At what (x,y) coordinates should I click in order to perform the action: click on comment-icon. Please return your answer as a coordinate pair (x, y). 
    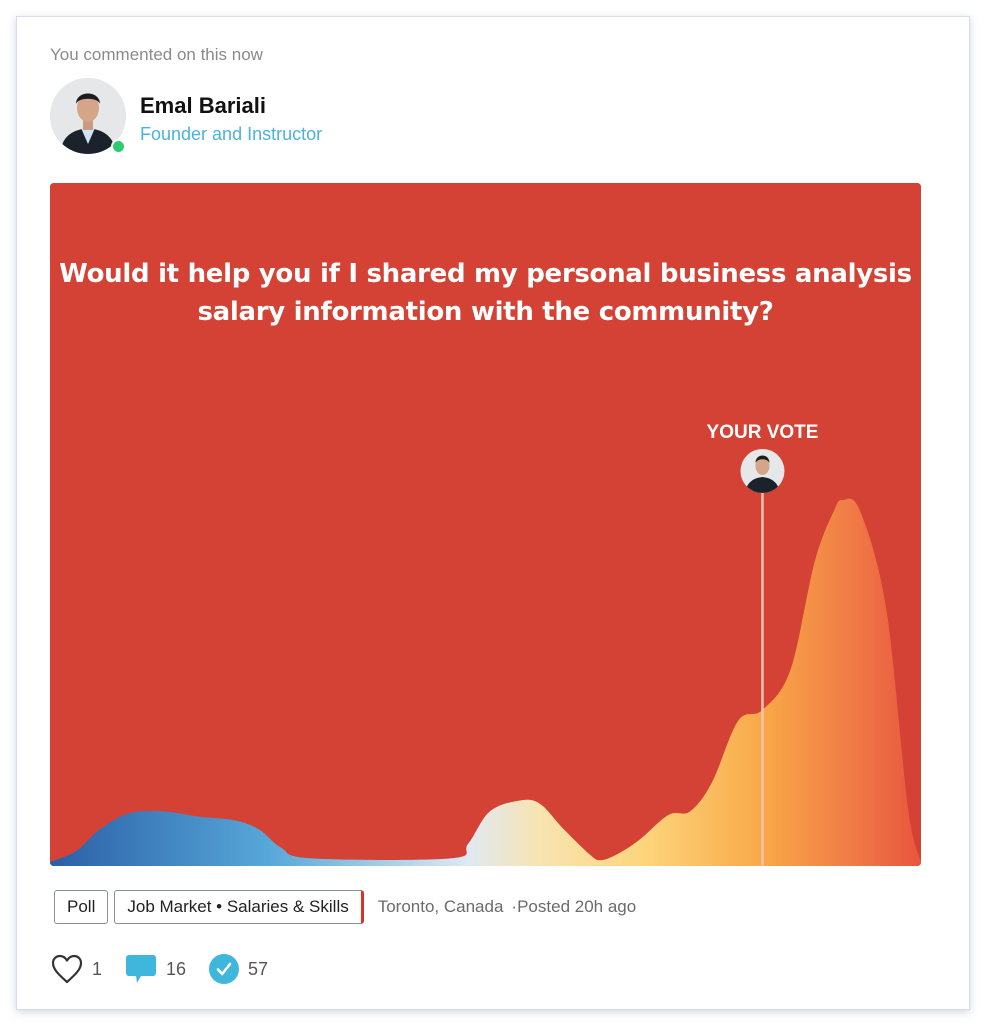
    Looking at the image, I should click on (141, 969).